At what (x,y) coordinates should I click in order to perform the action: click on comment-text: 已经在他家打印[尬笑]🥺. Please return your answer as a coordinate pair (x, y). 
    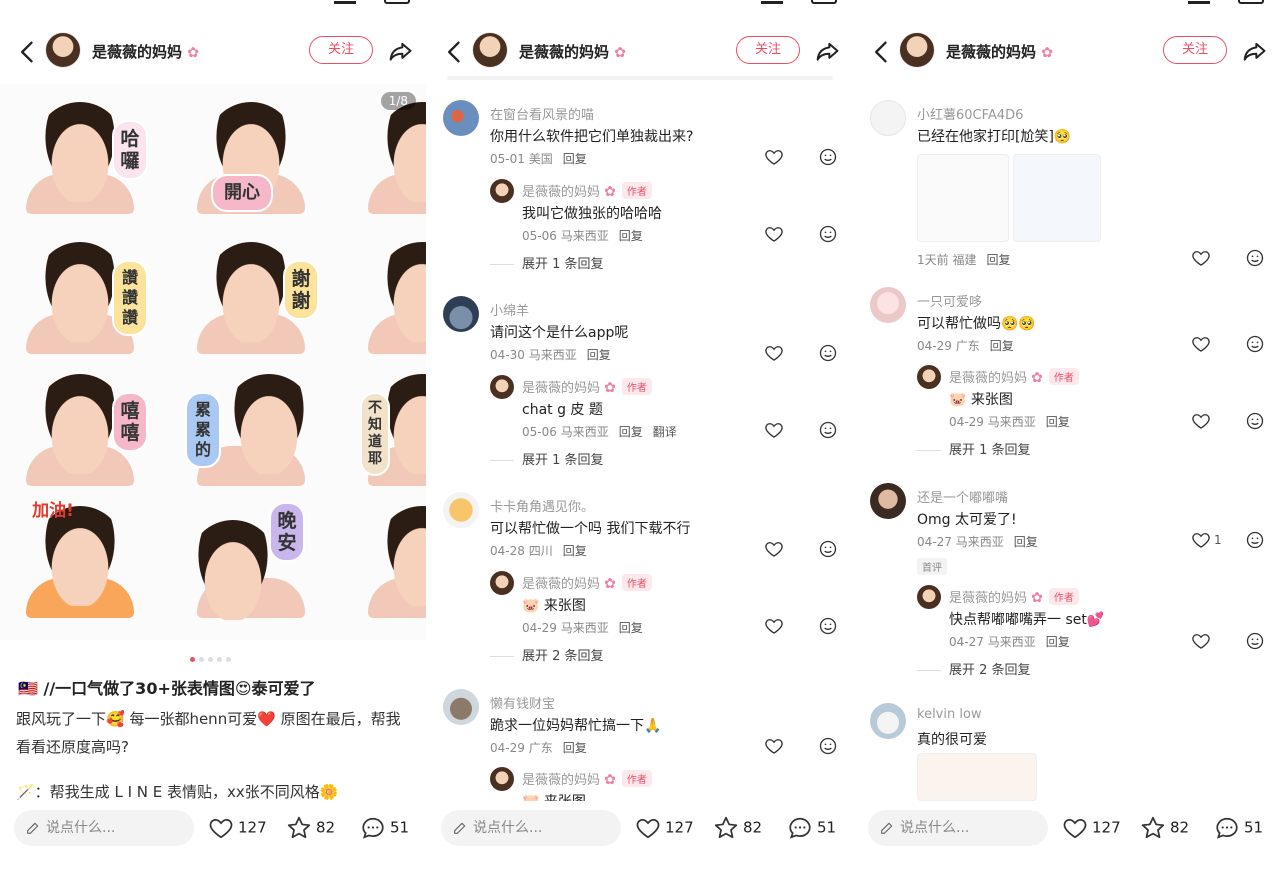
    Looking at the image, I should click on (994, 136).